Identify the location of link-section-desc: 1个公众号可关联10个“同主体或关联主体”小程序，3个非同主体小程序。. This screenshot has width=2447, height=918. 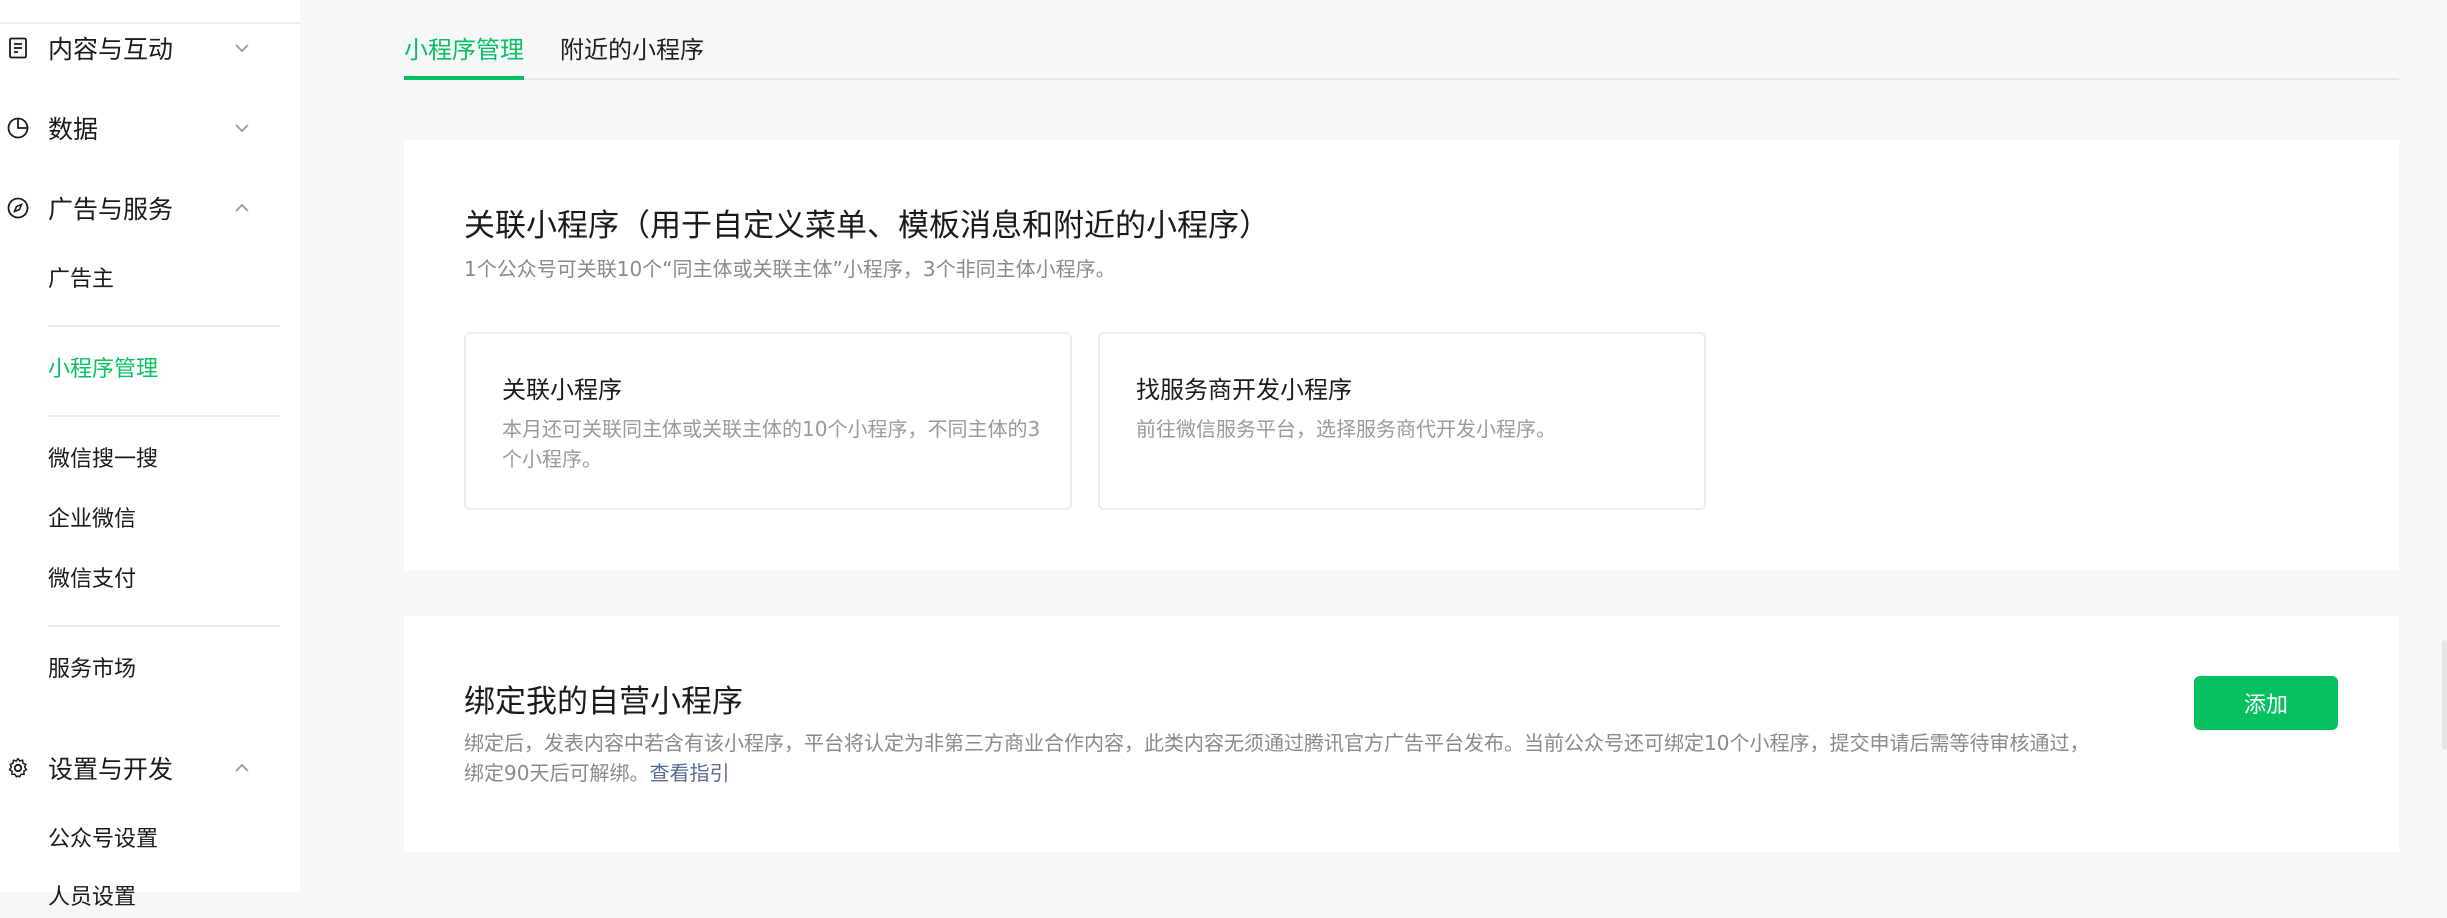
(790, 269).